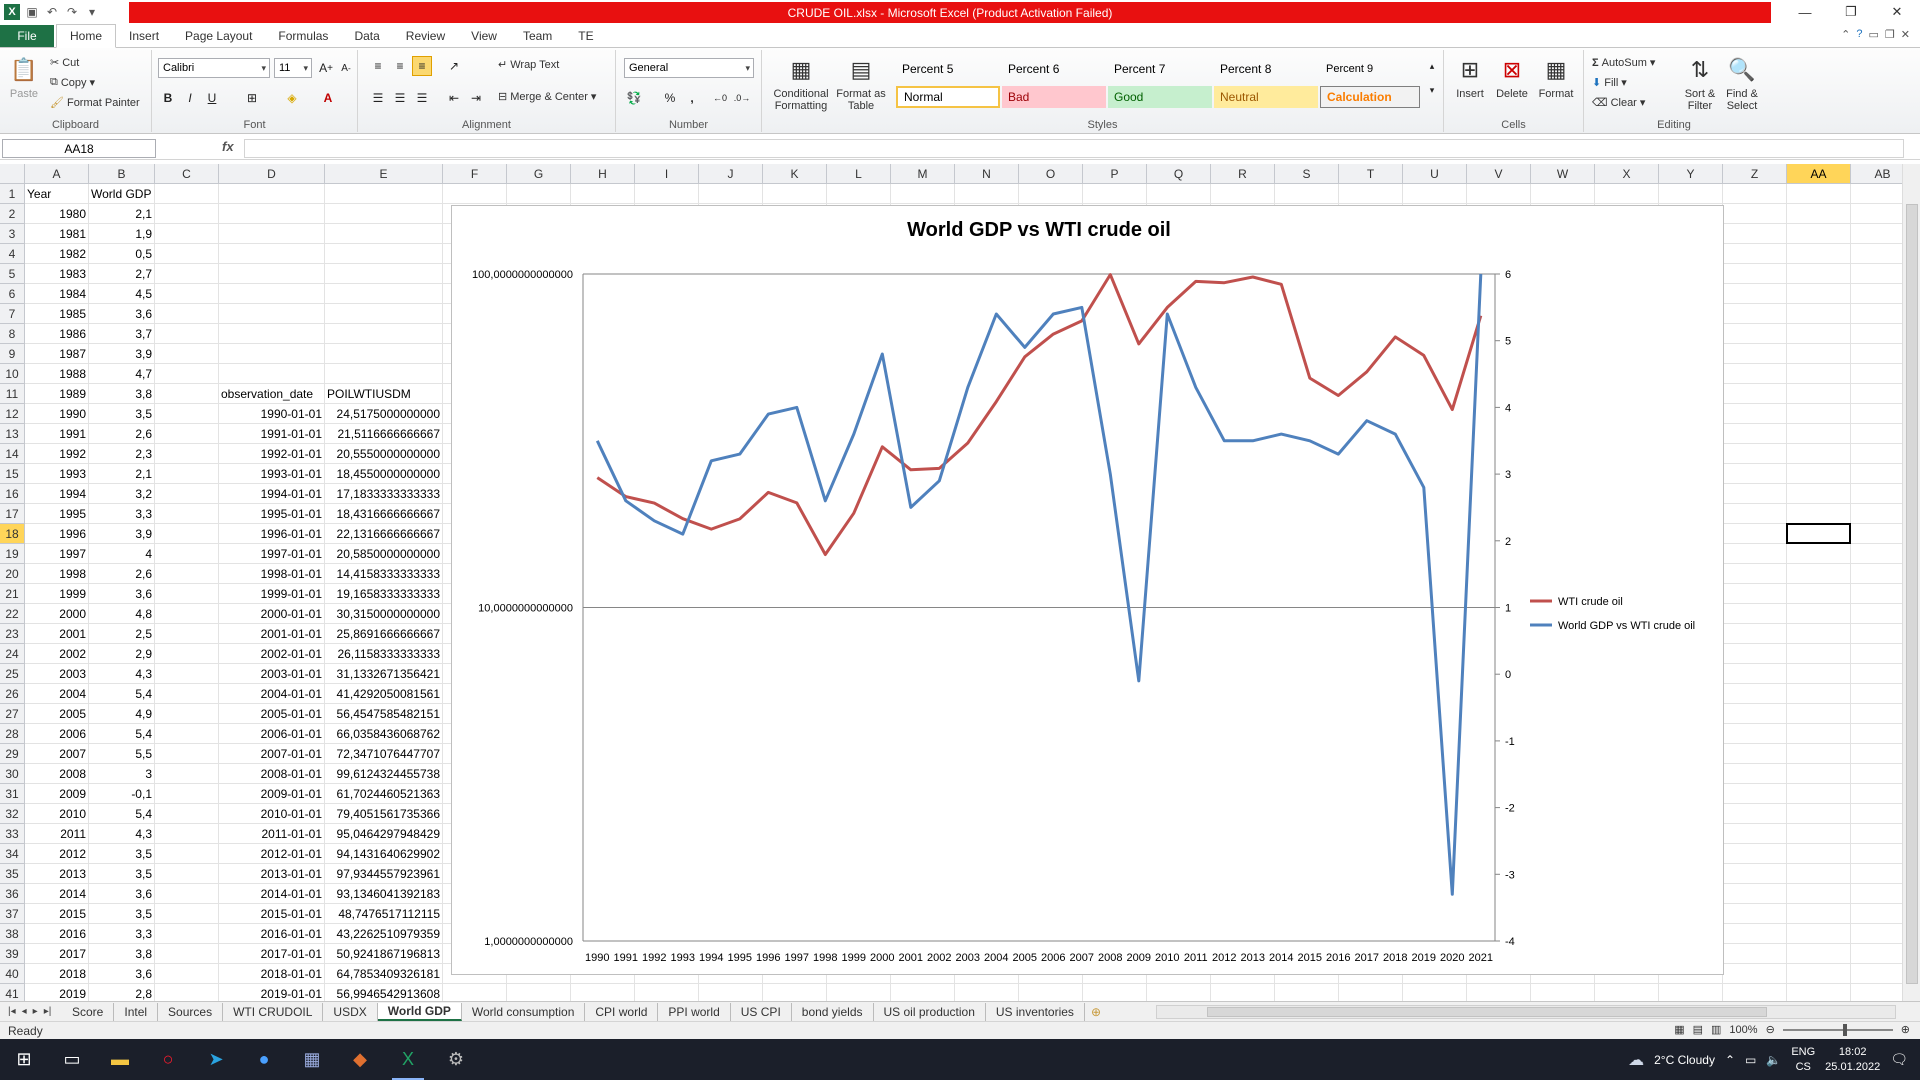 The width and height of the screenshot is (1920, 1080). What do you see at coordinates (1179, 174) in the screenshot?
I see `column-header: Q` at bounding box center [1179, 174].